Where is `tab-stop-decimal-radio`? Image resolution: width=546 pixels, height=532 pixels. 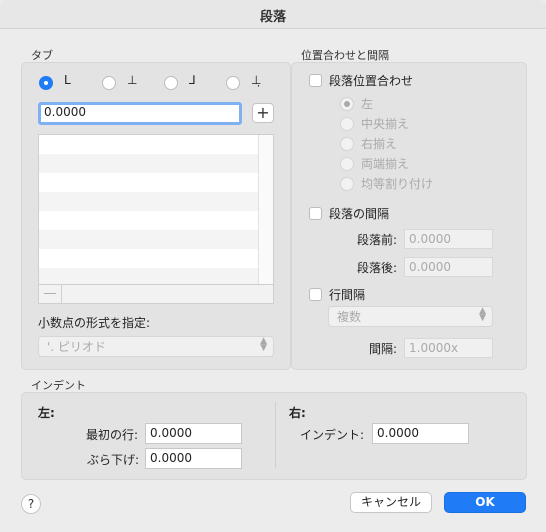 tab-stop-decimal-radio is located at coordinates (233, 83).